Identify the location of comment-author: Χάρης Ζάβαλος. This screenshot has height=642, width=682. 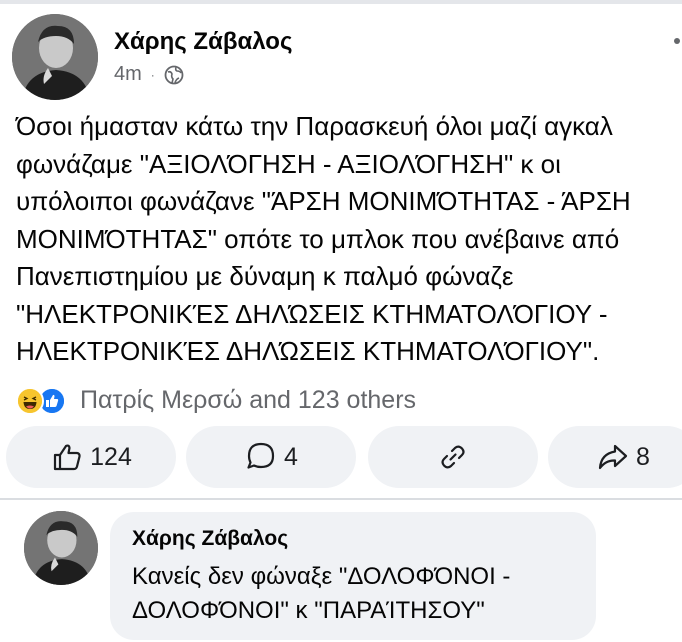
(210, 539).